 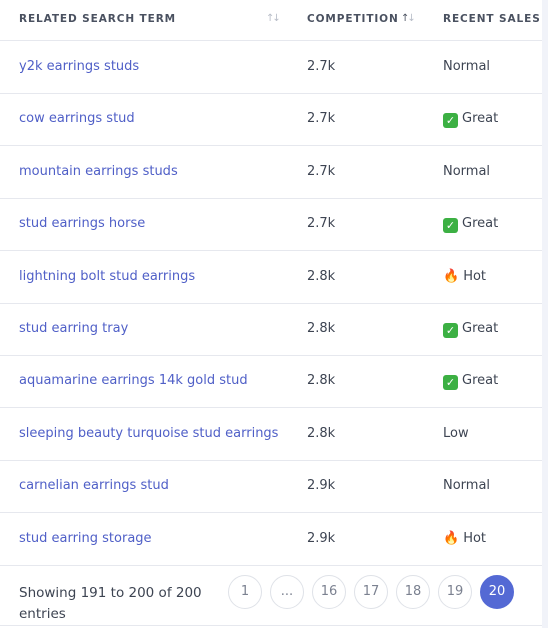 I want to click on search-term-link: sleeping beauty turquoise stud earrings, so click(x=148, y=433).